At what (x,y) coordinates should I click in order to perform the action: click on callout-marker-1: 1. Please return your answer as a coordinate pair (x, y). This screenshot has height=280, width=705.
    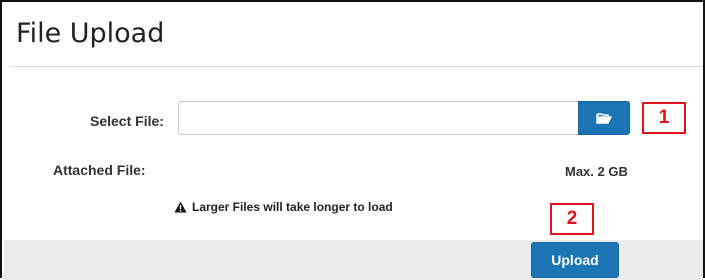
    Looking at the image, I should click on (664, 118).